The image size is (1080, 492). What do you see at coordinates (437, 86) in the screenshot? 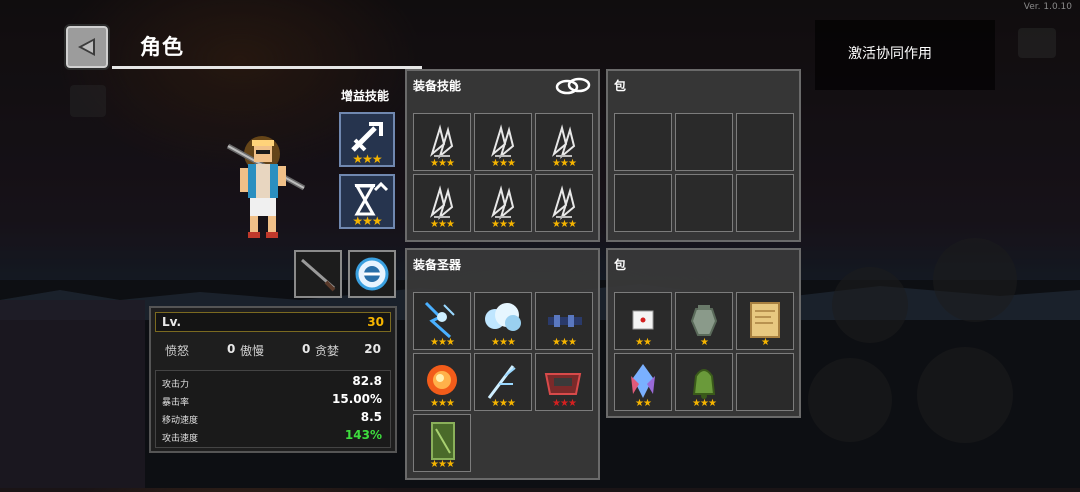
I see `panel-title: 装备技能` at bounding box center [437, 86].